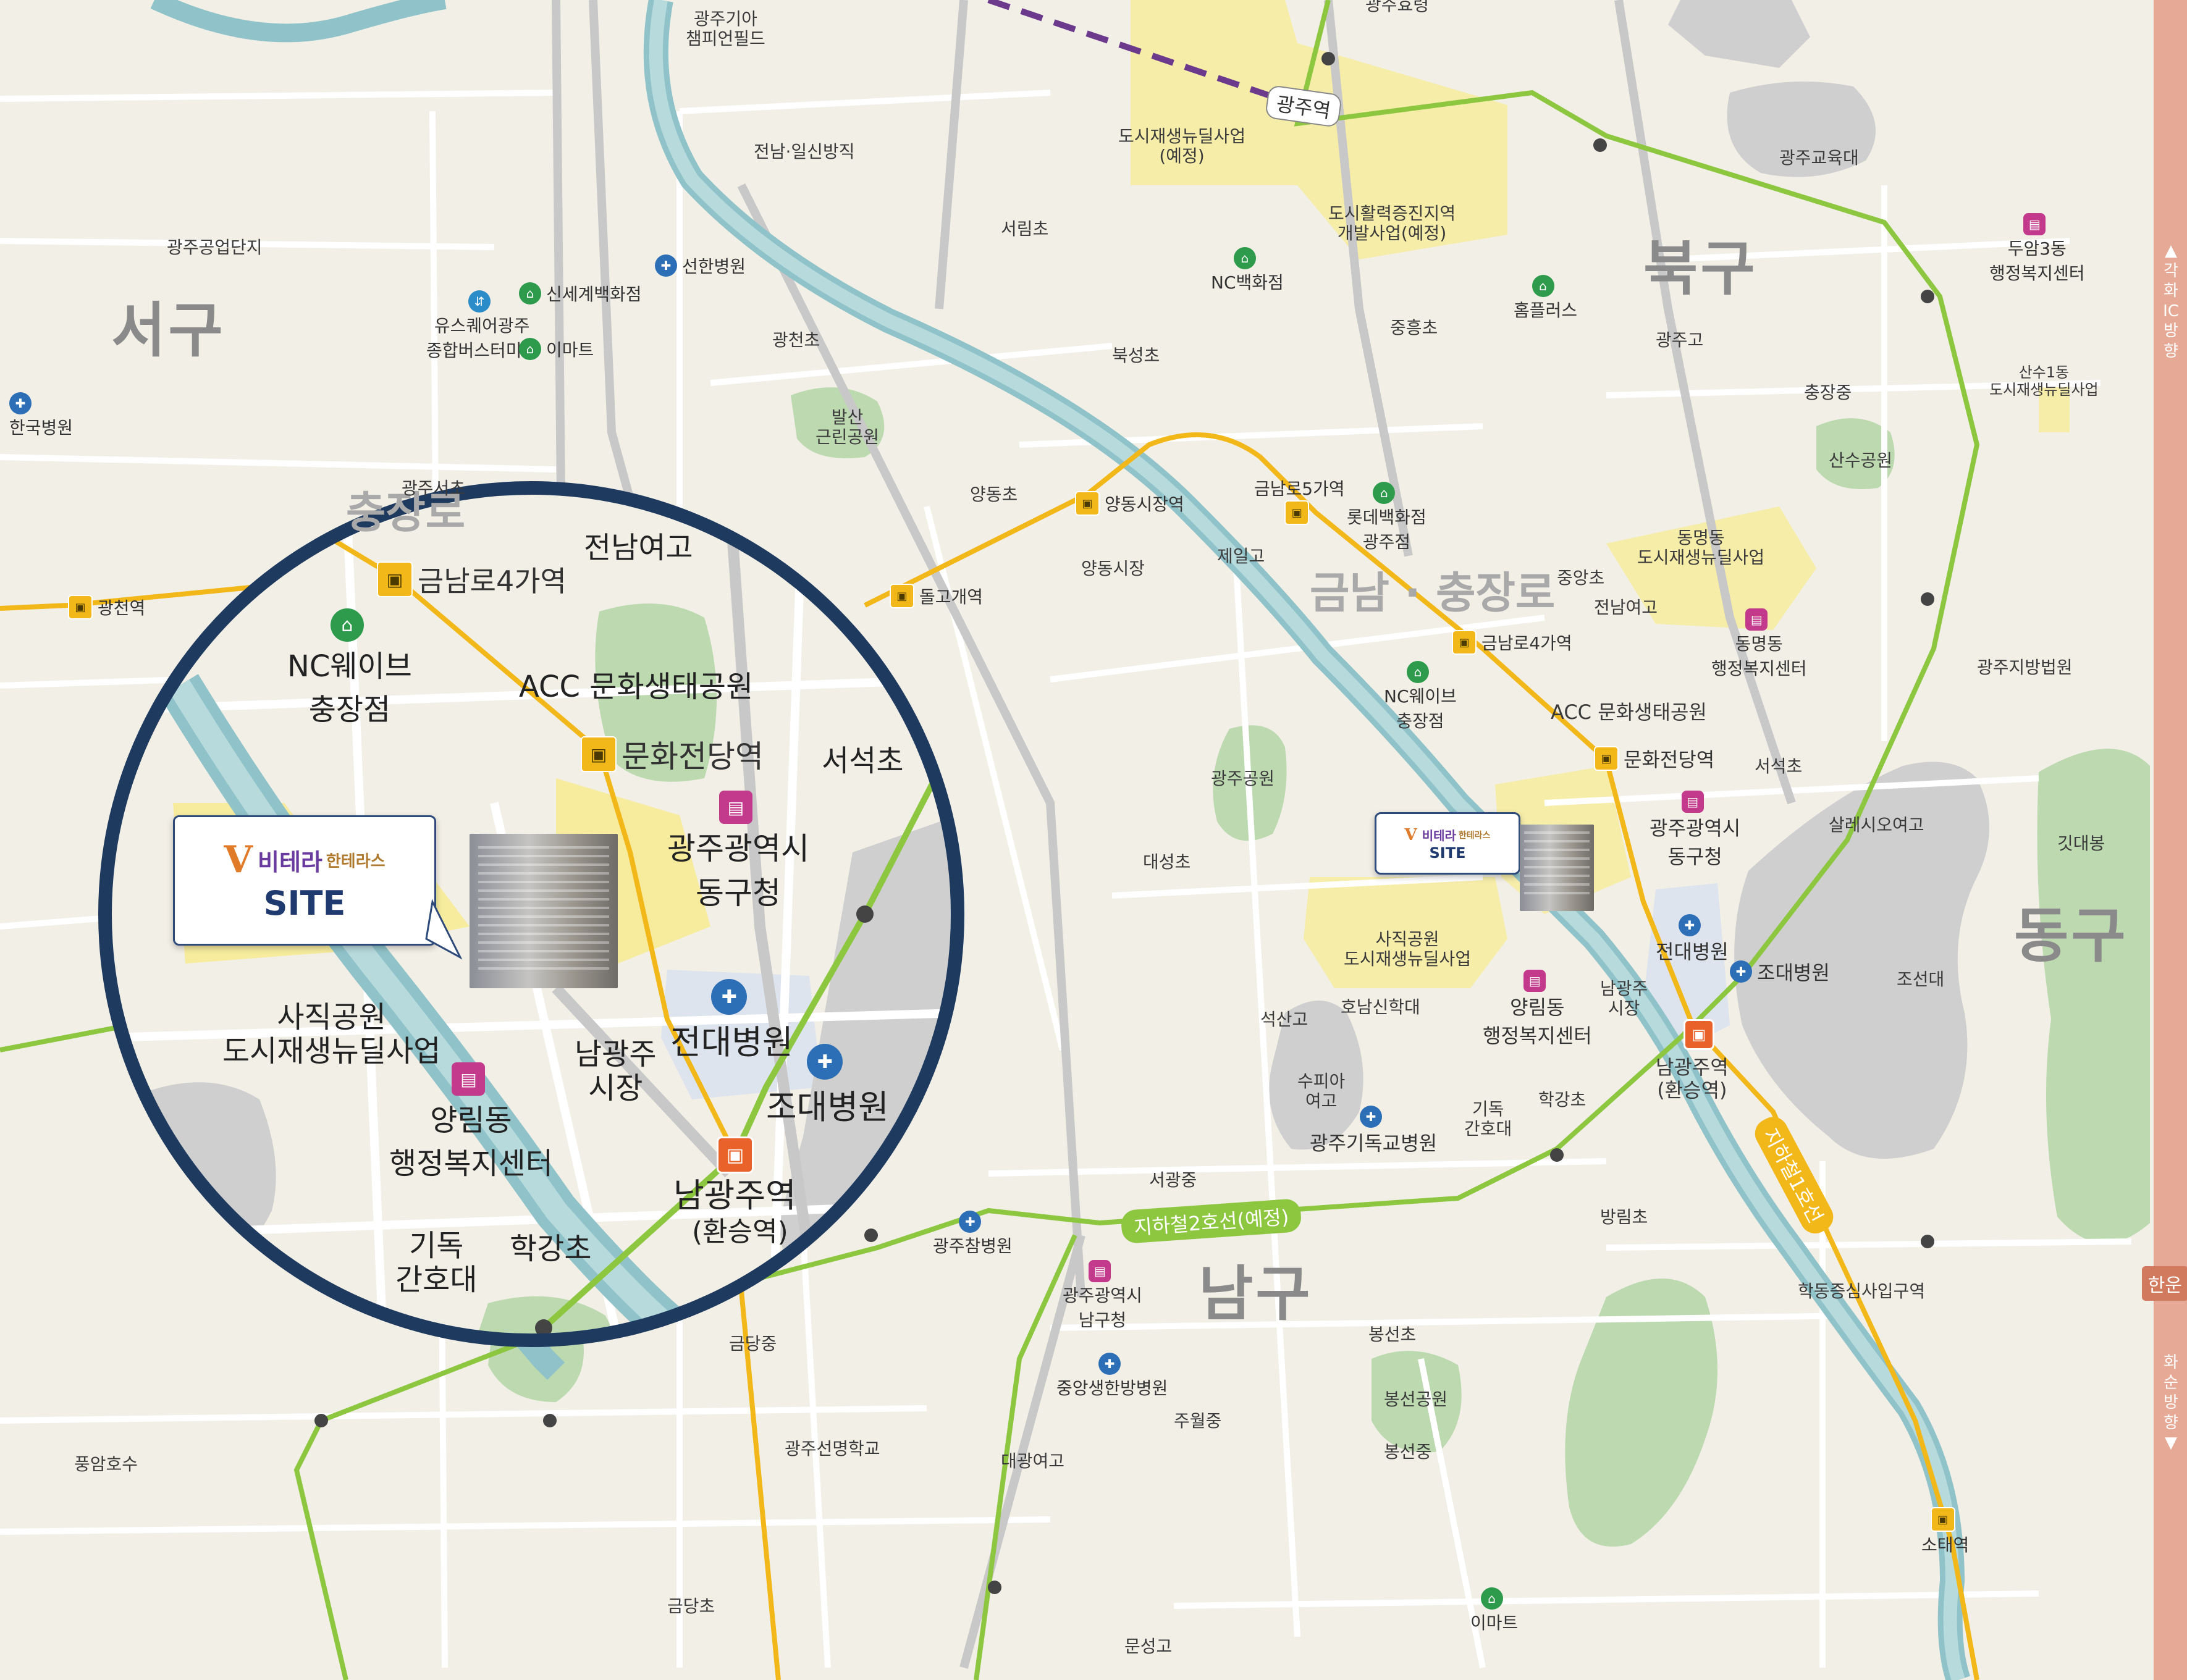 The height and width of the screenshot is (1680, 2187). Describe the element at coordinates (1247, 270) in the screenshot. I see `poi-nc-dept: ⌂ NC백화점` at that location.